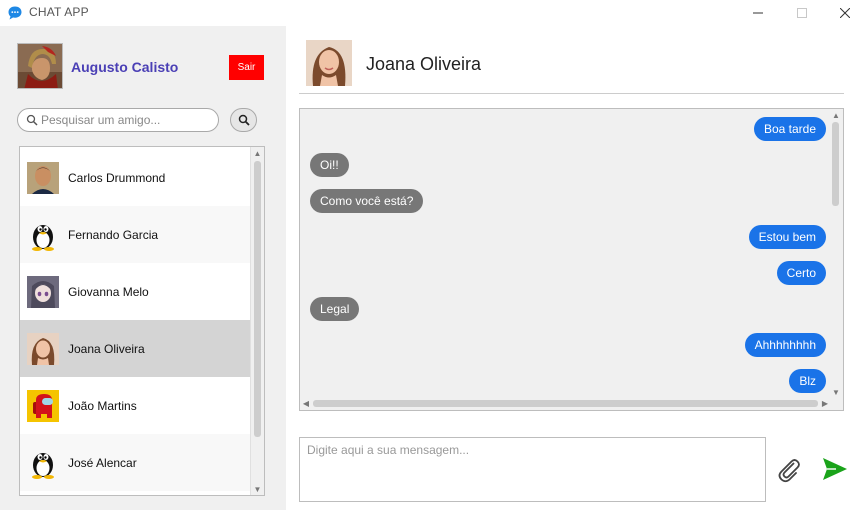 The image size is (867, 510). I want to click on maximize-icon, so click(802, 13).